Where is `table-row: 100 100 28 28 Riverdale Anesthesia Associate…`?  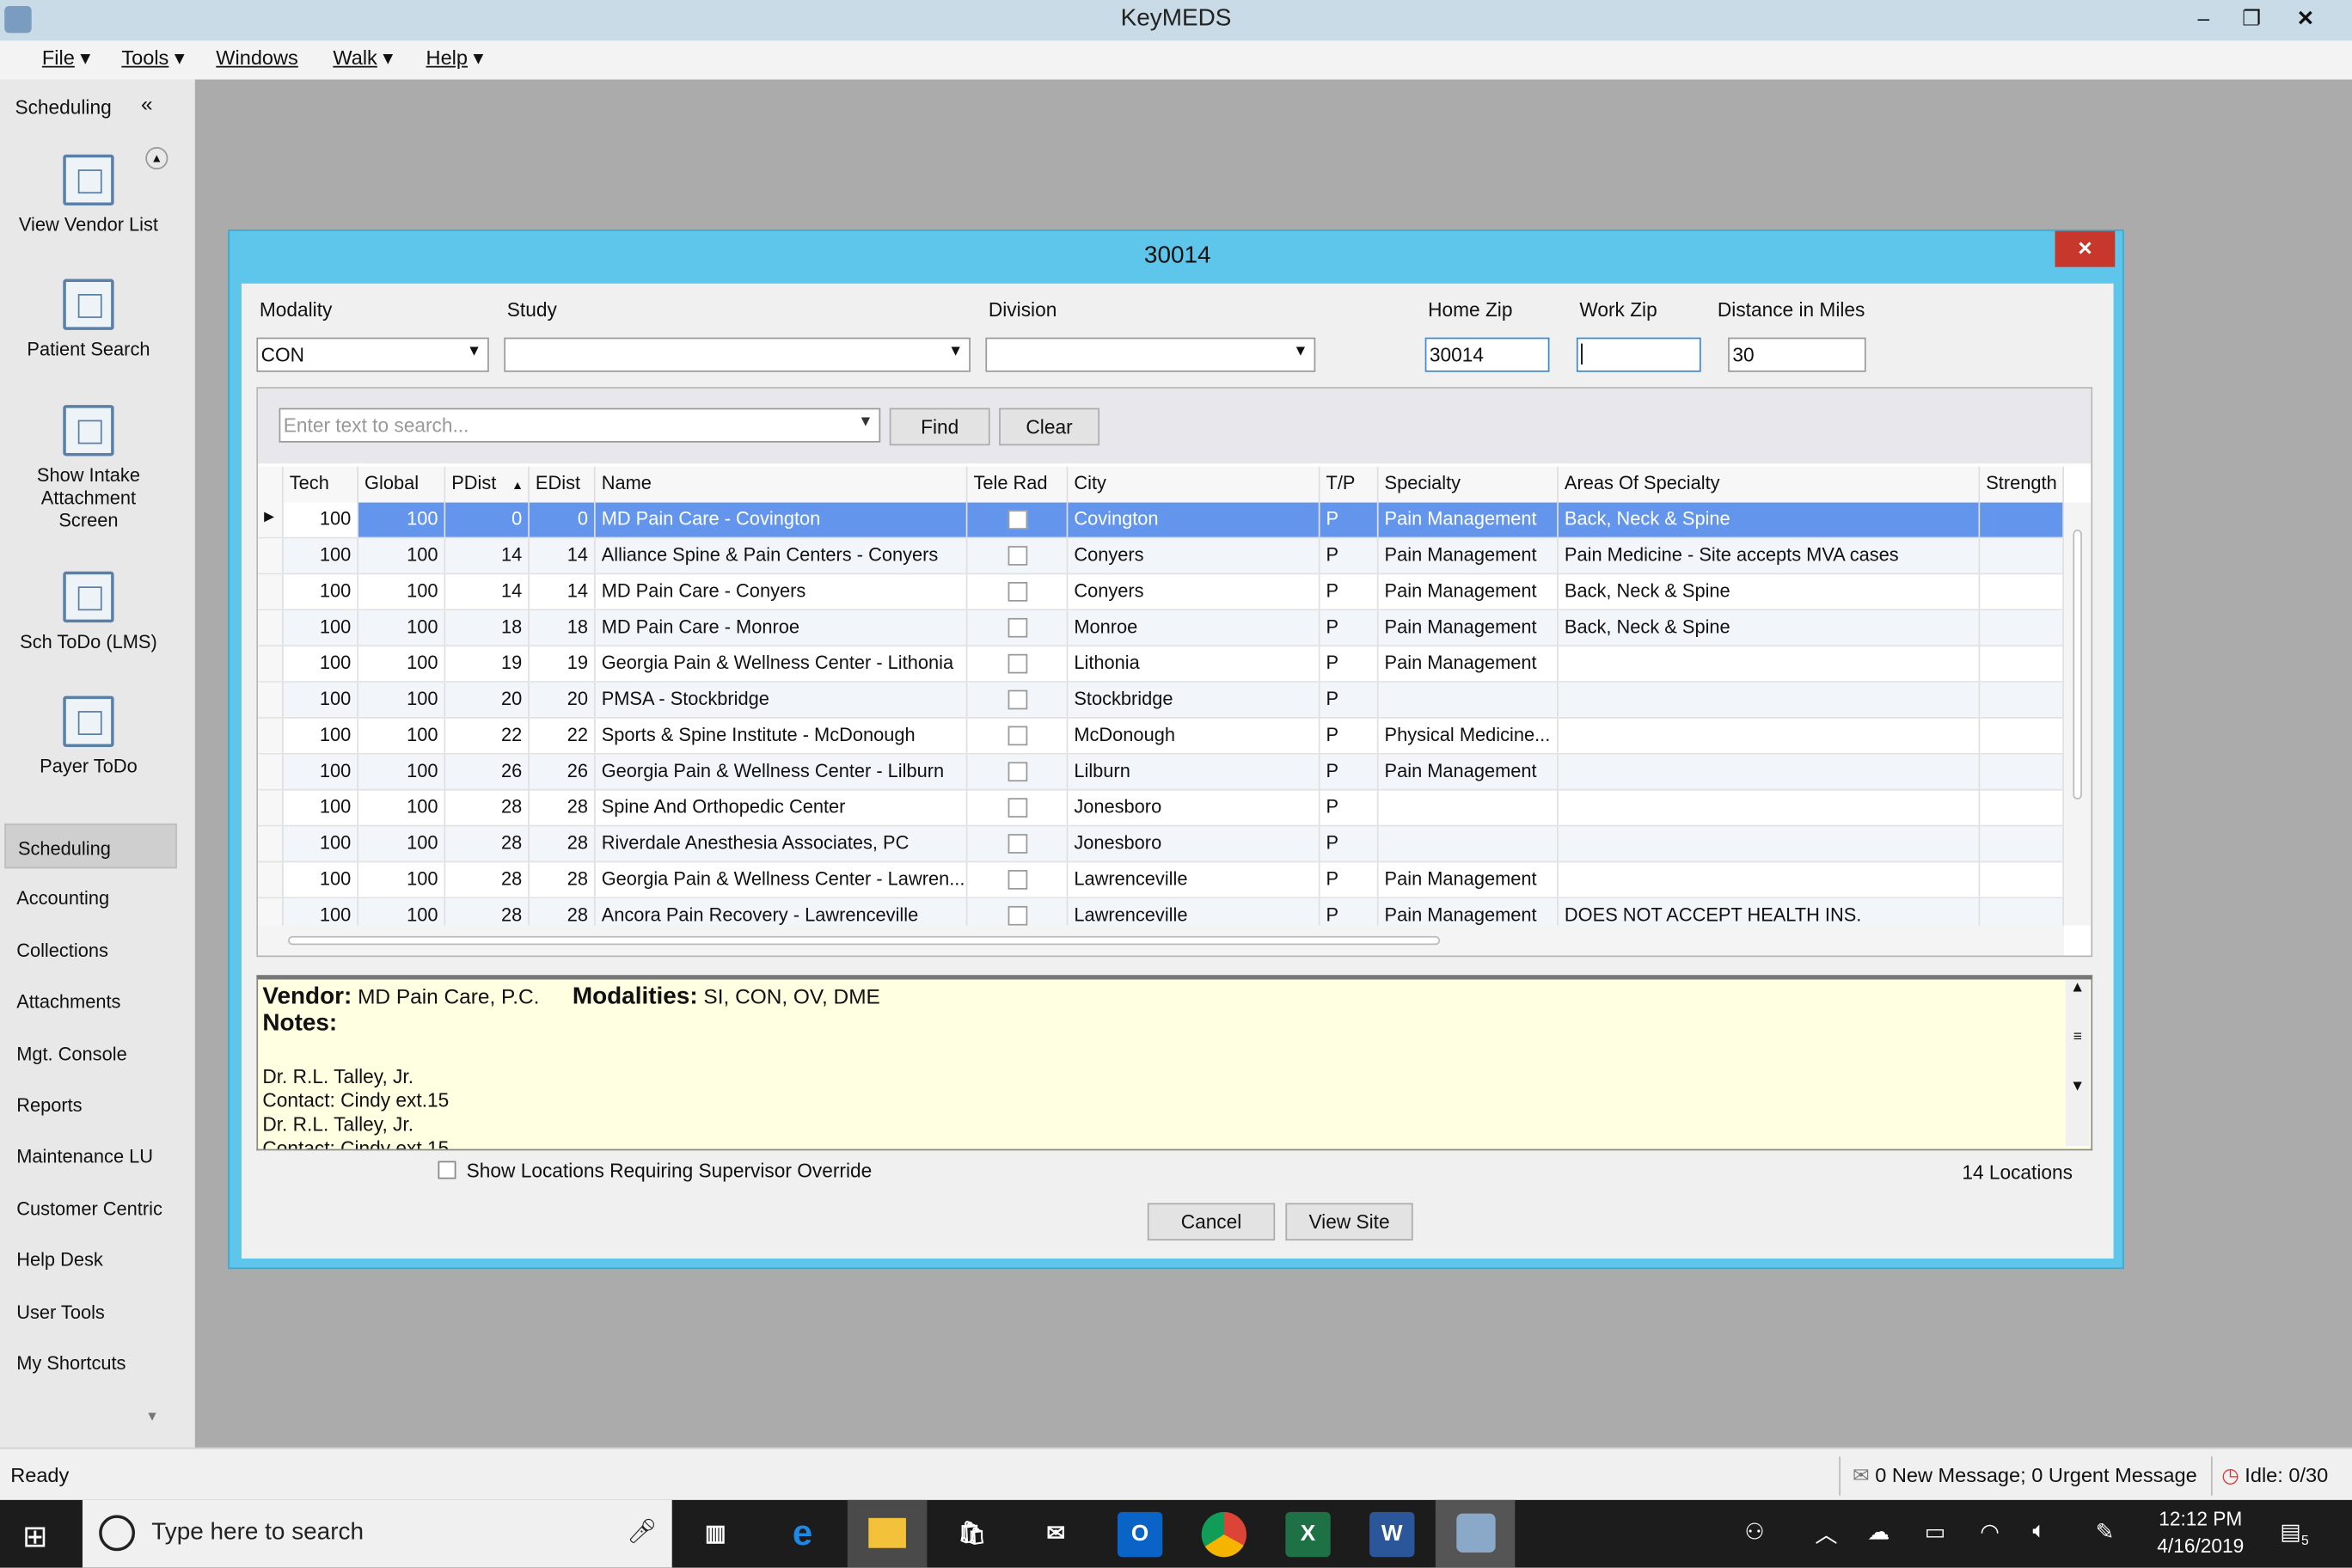 table-row: 100 100 28 28 Riverdale Anesthesia Associate… is located at coordinates (1161, 844).